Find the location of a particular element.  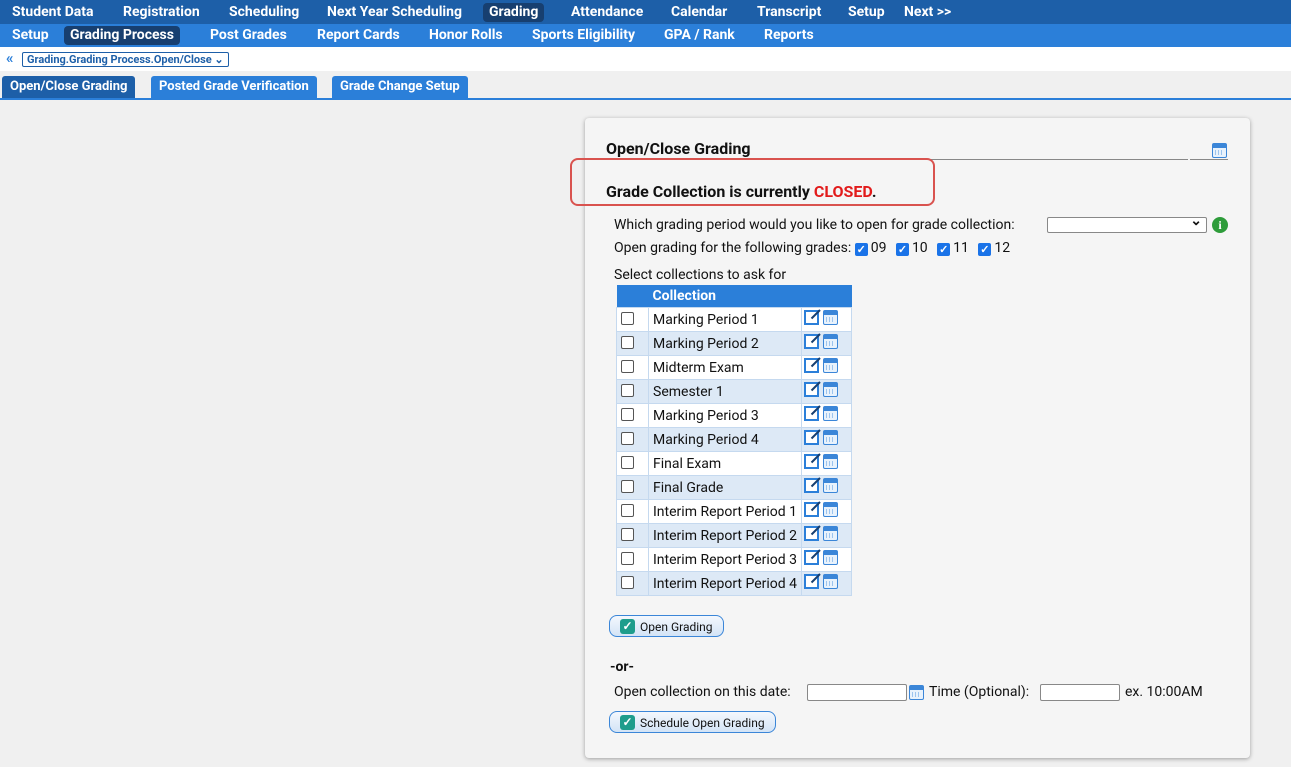

grade-collection-status: Grade Collection is currently CLOSED. is located at coordinates (741, 191).